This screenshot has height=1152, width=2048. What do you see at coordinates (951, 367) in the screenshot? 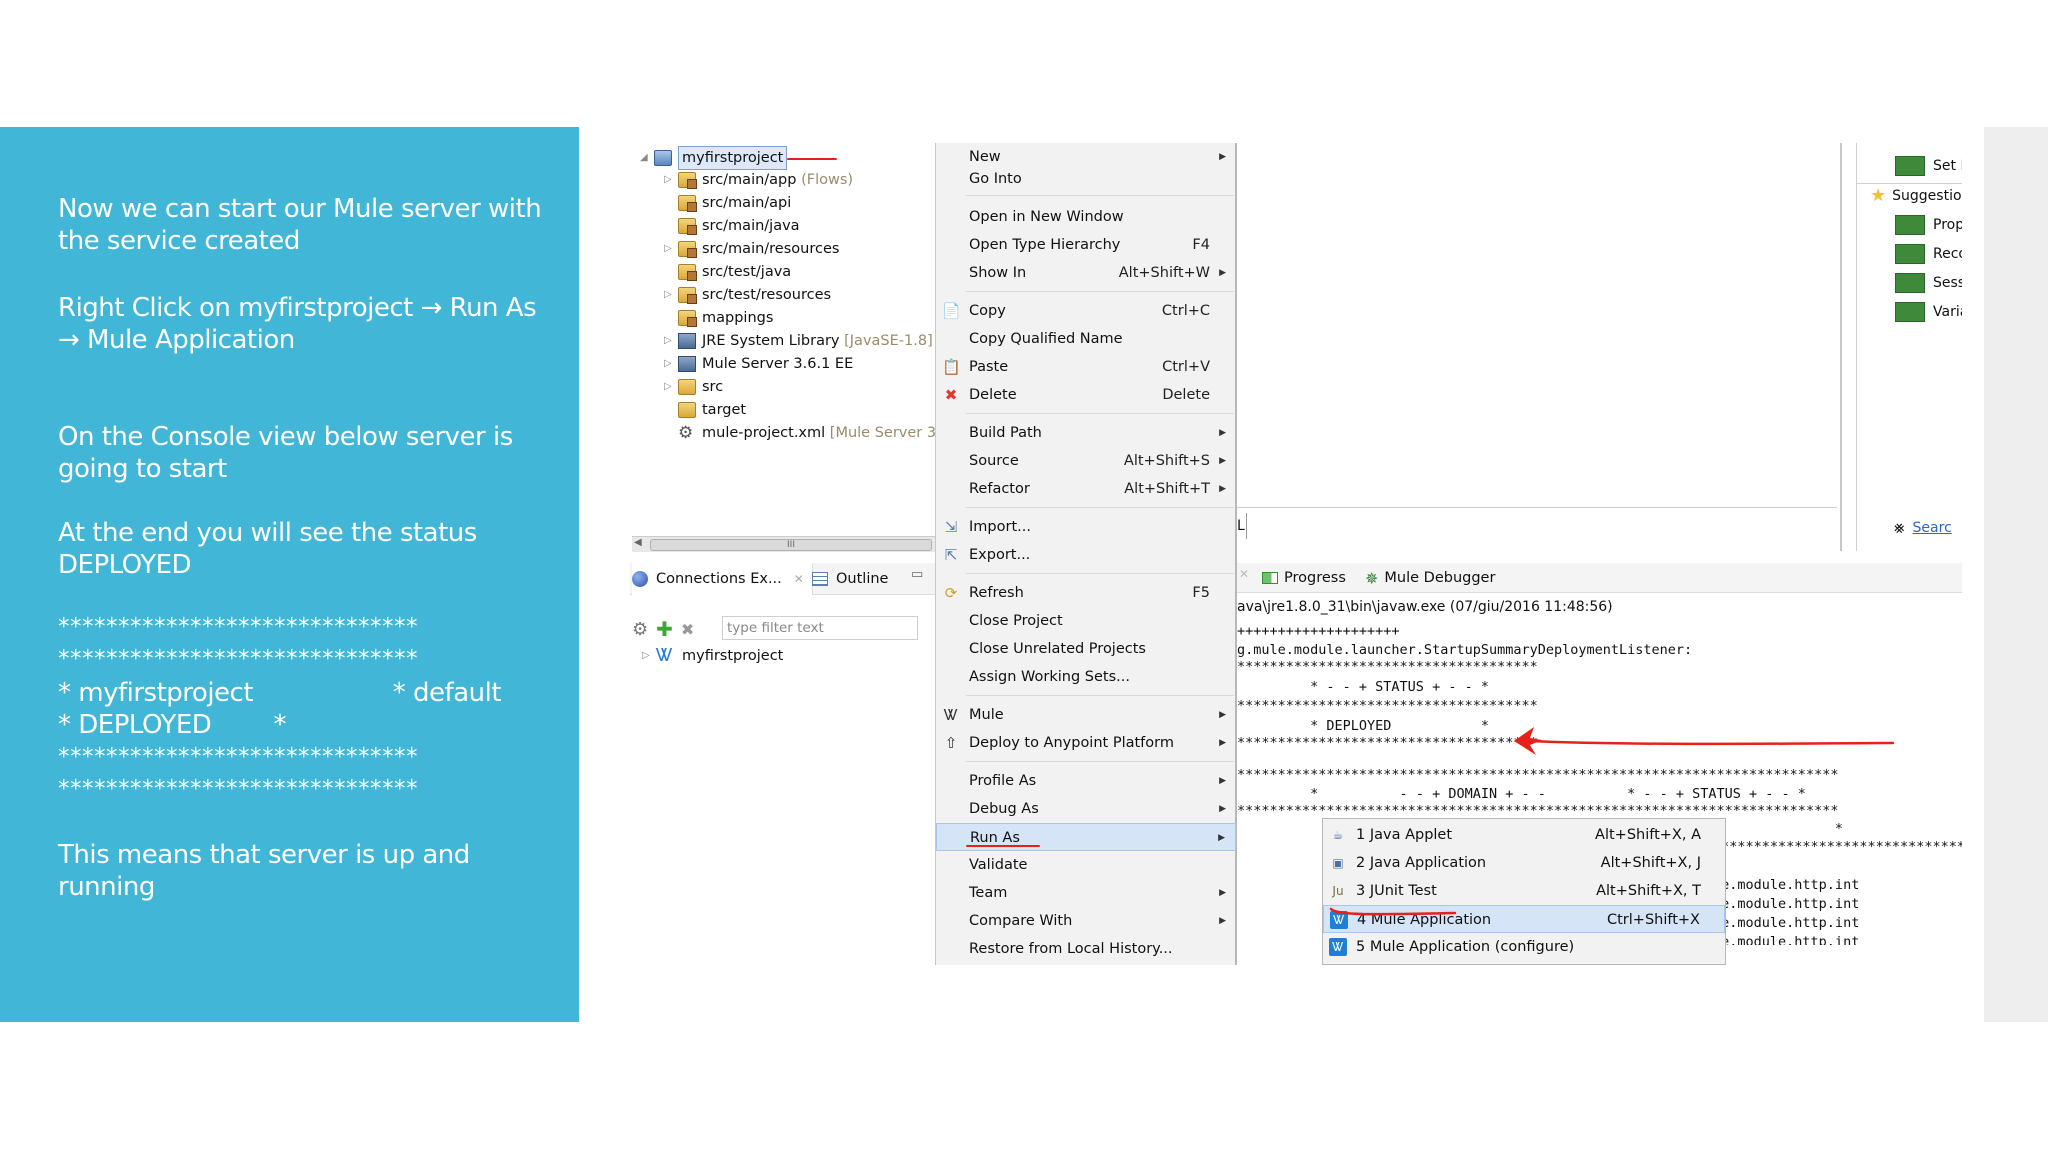
I see `paste-icon: 📋` at bounding box center [951, 367].